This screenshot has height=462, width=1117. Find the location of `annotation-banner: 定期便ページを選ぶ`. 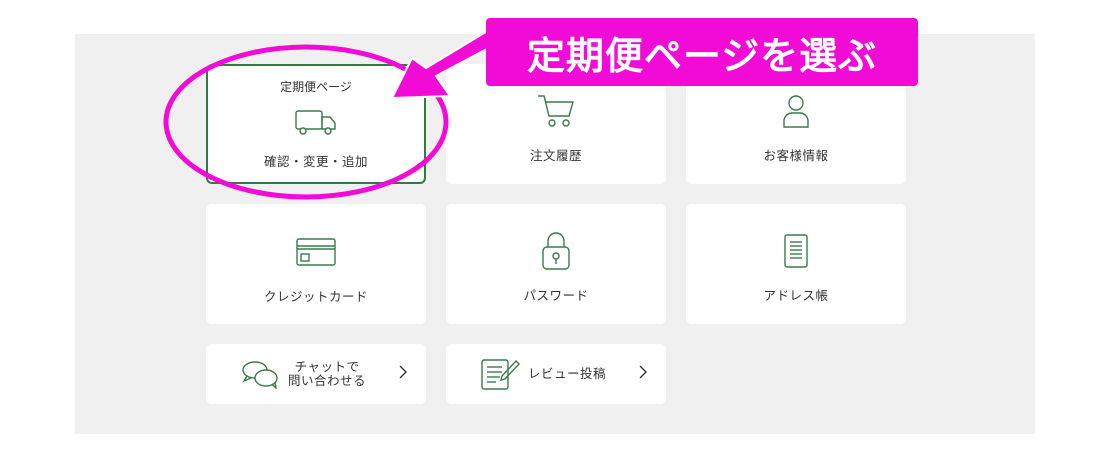

annotation-banner: 定期便ページを選ぶ is located at coordinates (702, 52).